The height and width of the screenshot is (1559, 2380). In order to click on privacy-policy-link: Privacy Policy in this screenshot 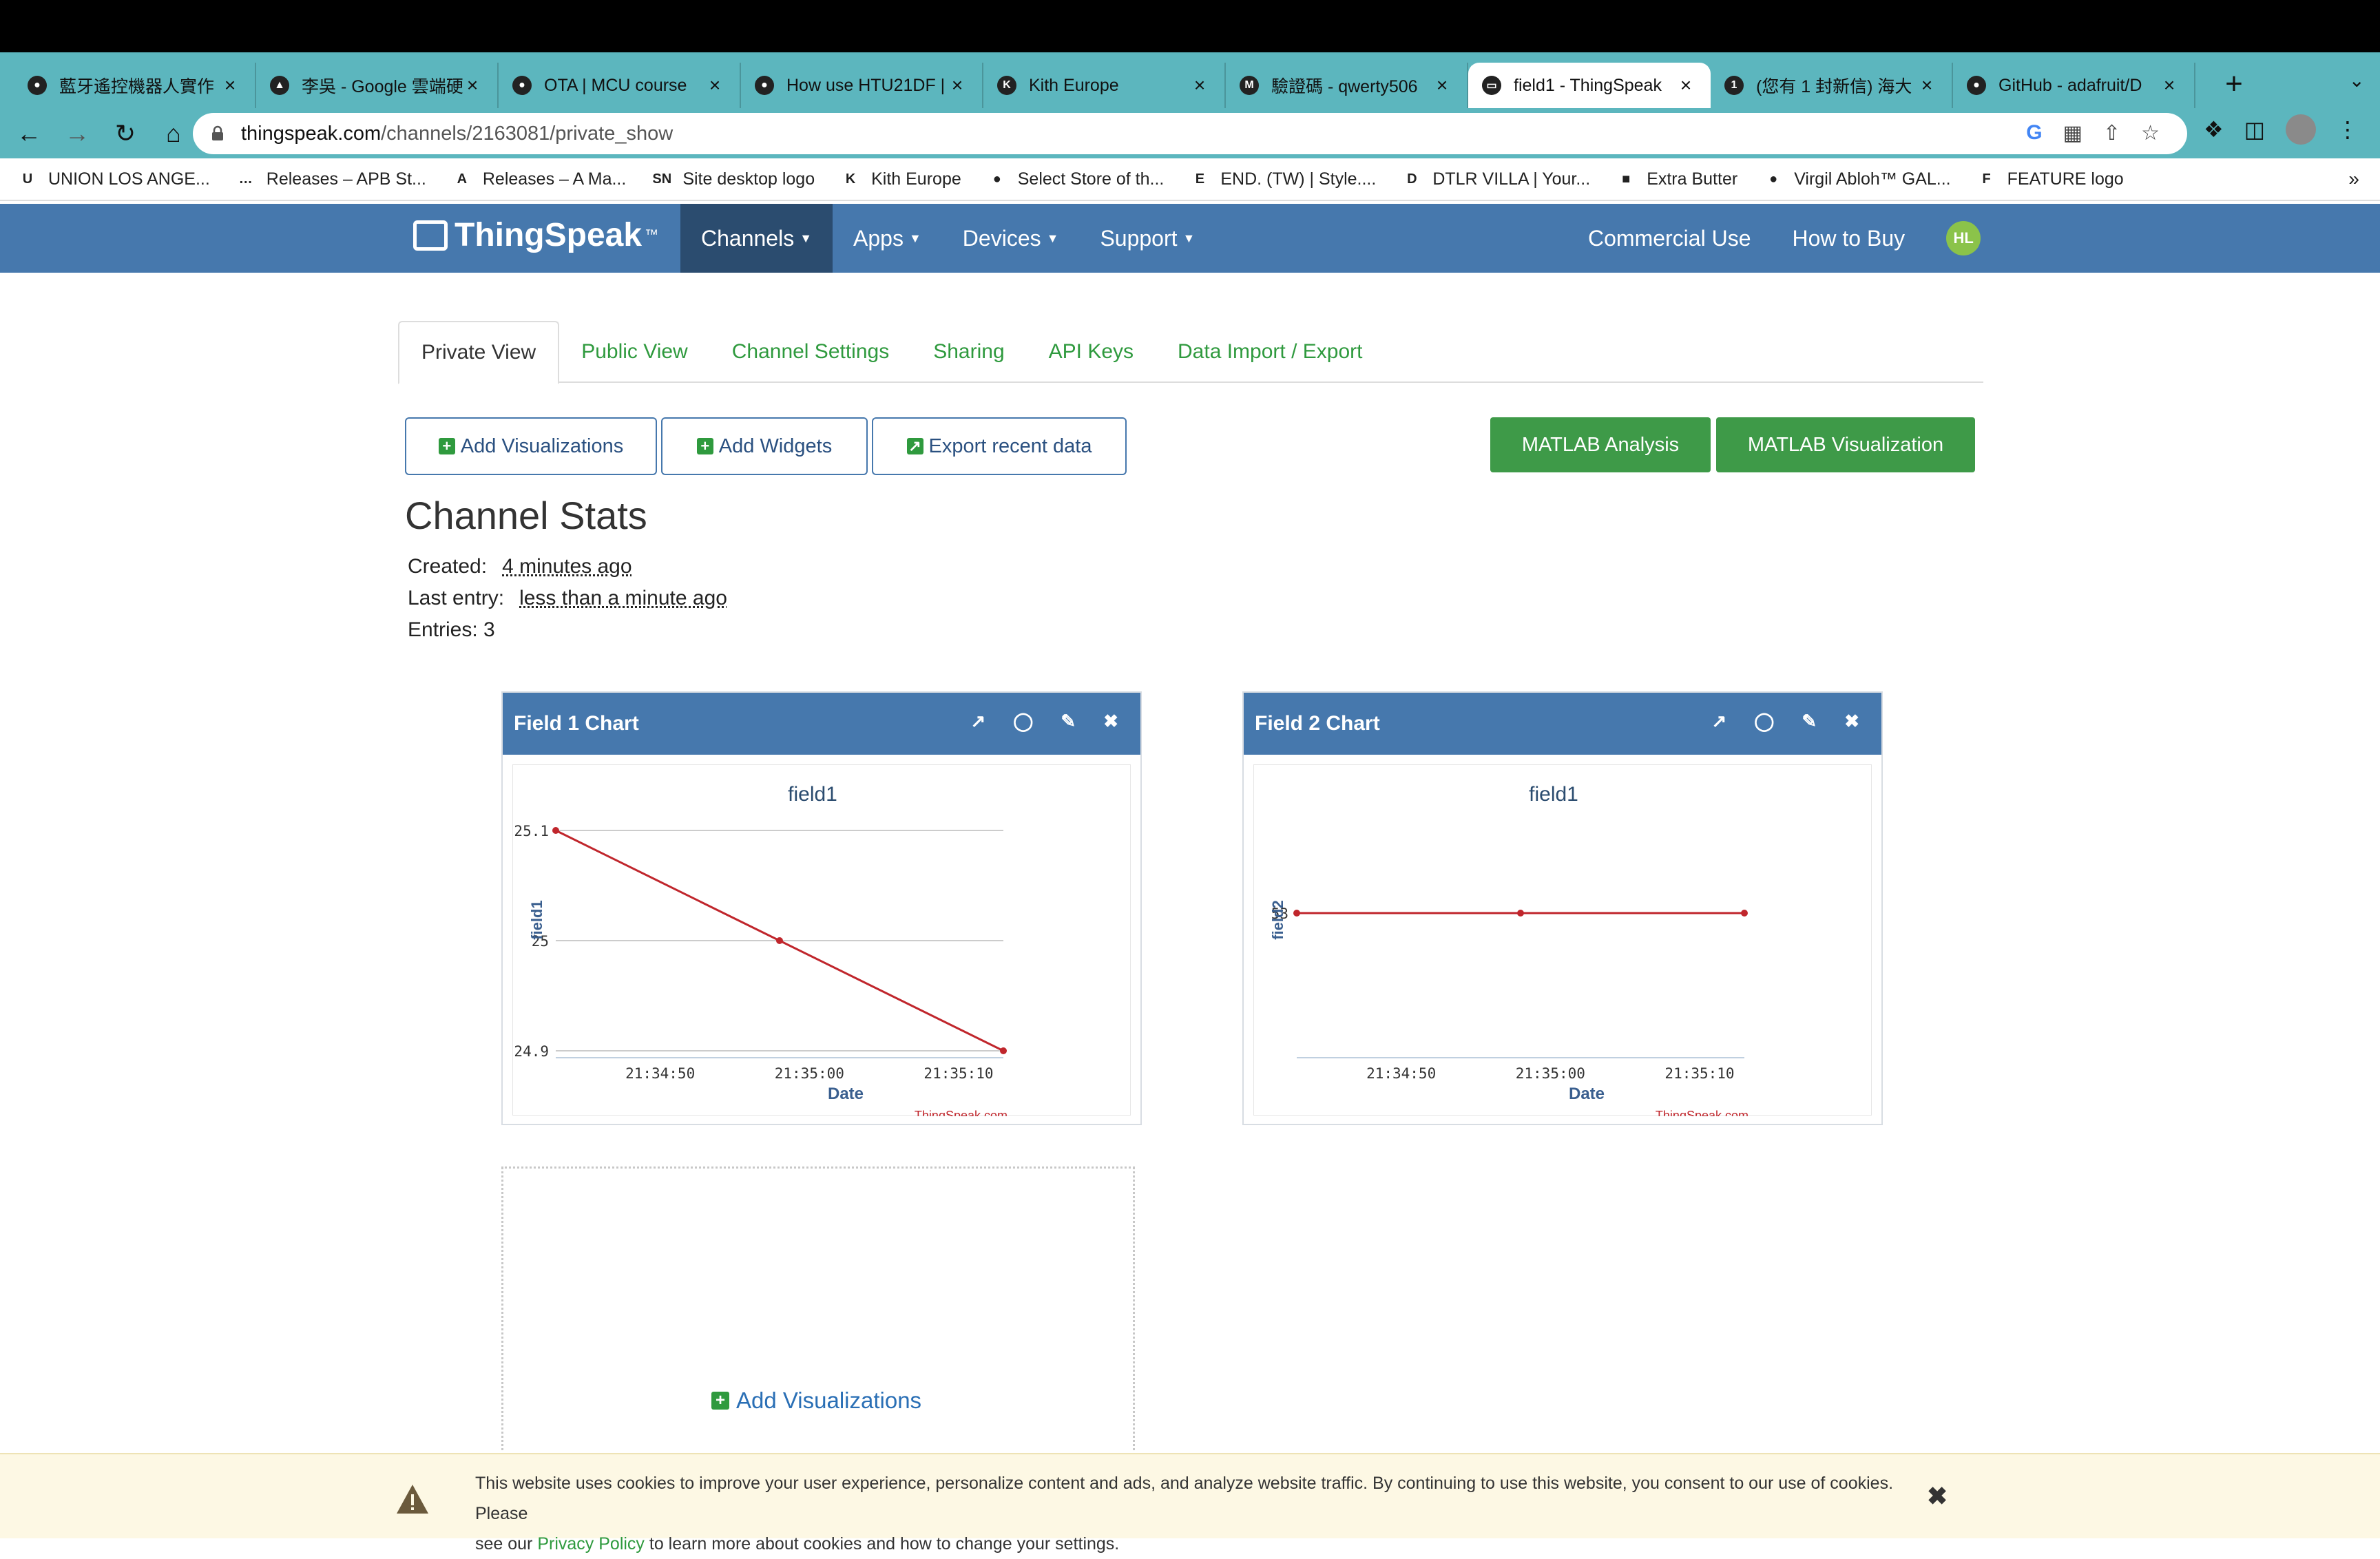, I will do `click(591, 1544)`.